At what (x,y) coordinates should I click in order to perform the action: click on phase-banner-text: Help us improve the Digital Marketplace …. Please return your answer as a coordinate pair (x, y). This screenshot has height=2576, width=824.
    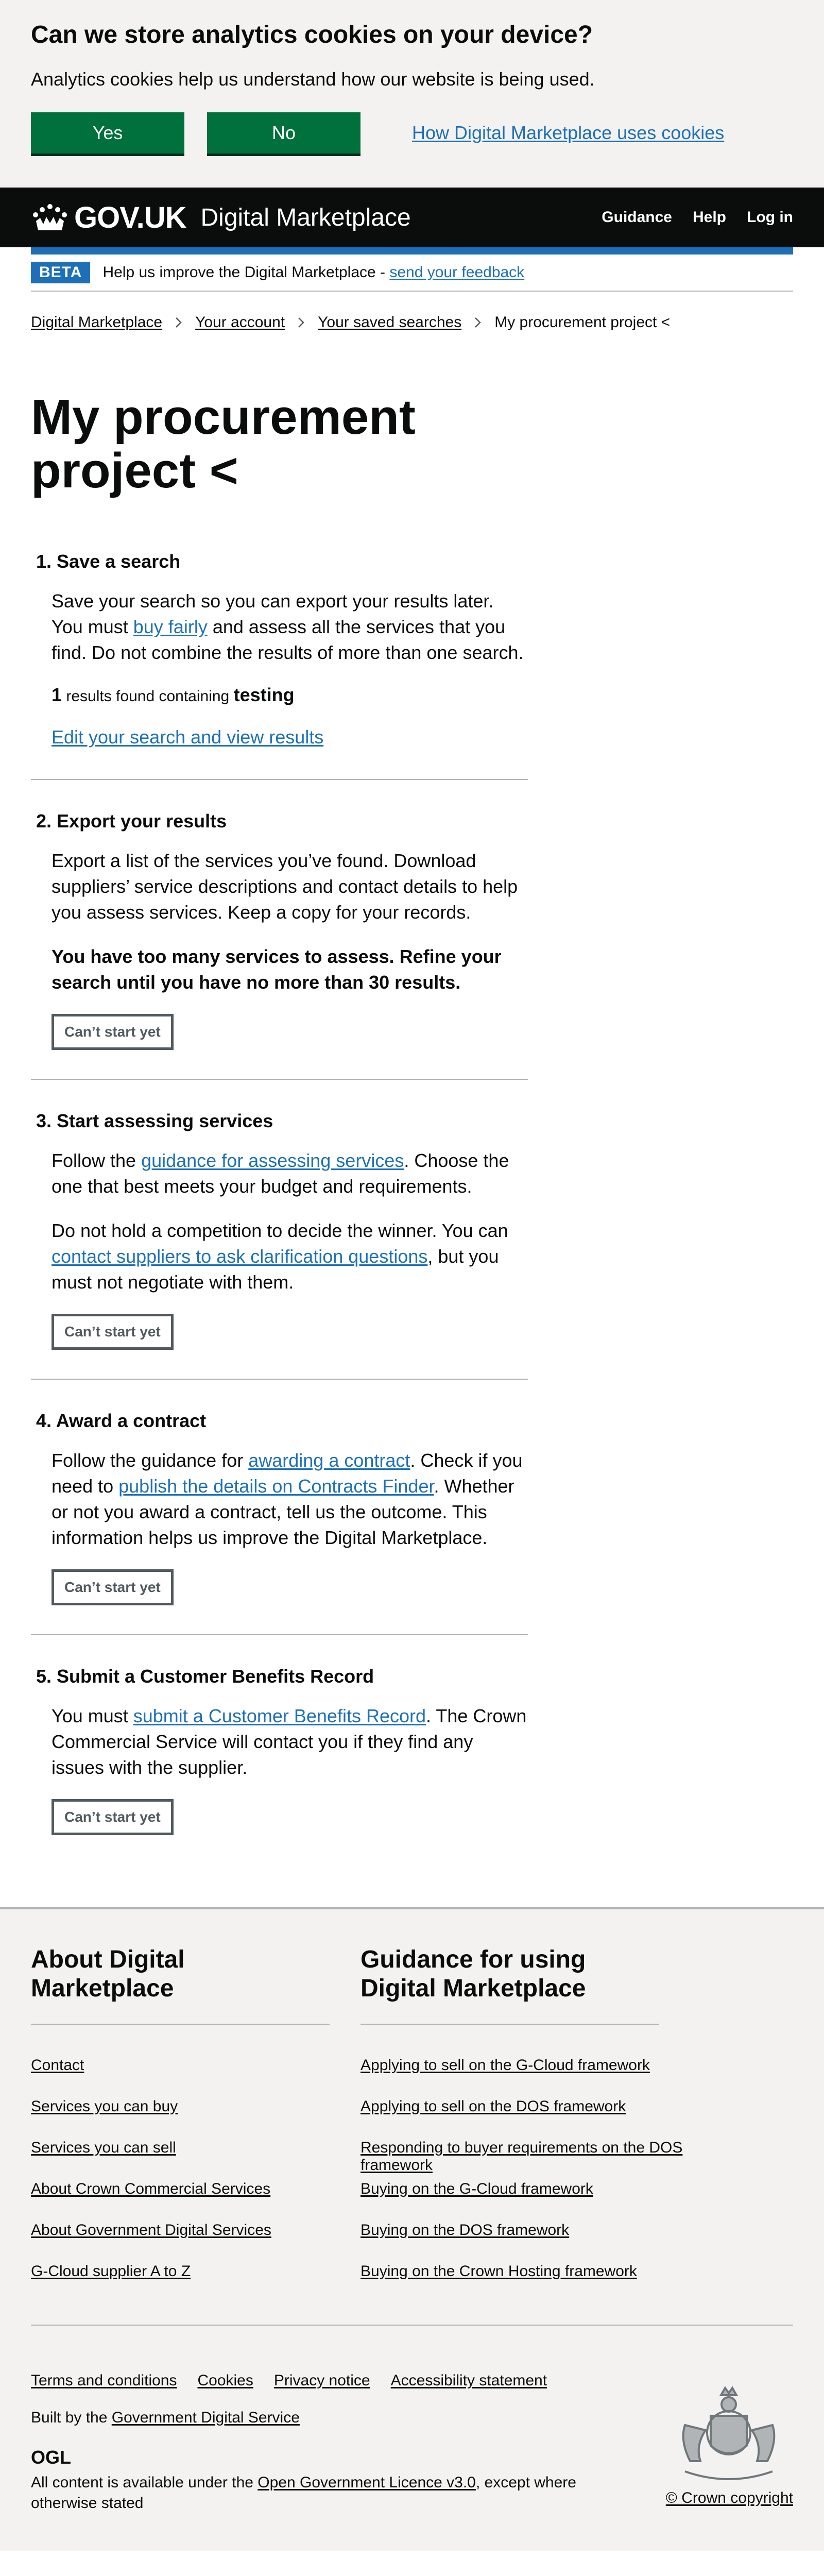
    Looking at the image, I should click on (313, 272).